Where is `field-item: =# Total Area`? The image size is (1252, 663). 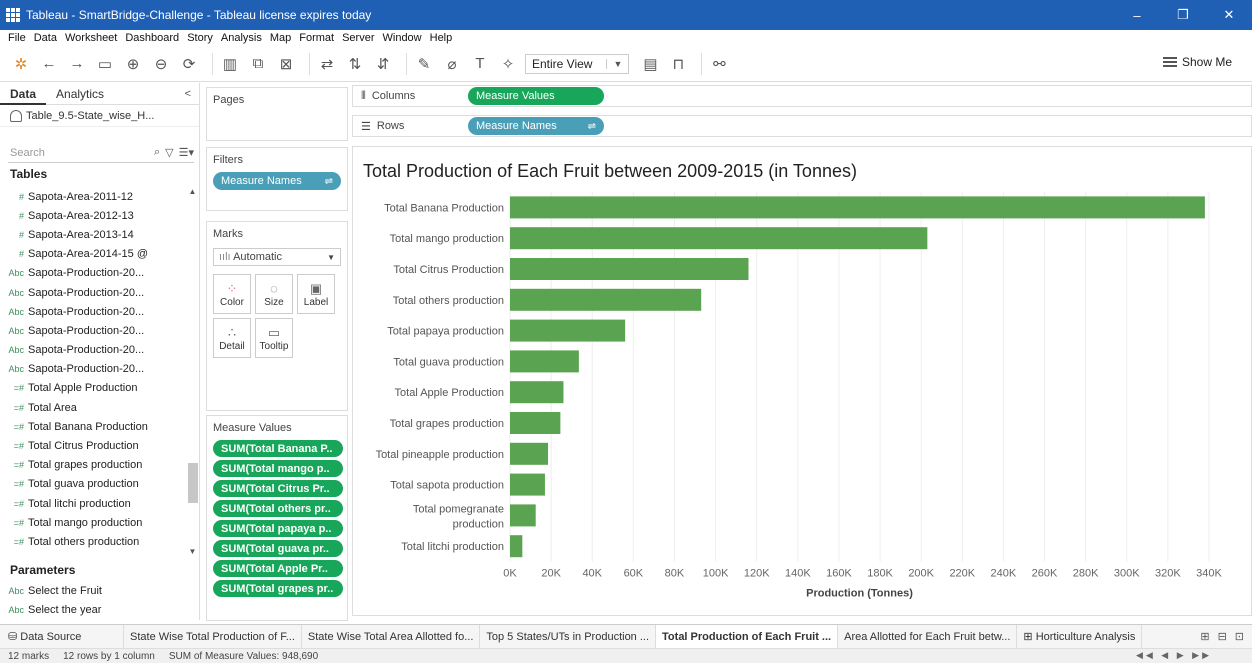
field-item: =# Total Area is located at coordinates (99, 407).